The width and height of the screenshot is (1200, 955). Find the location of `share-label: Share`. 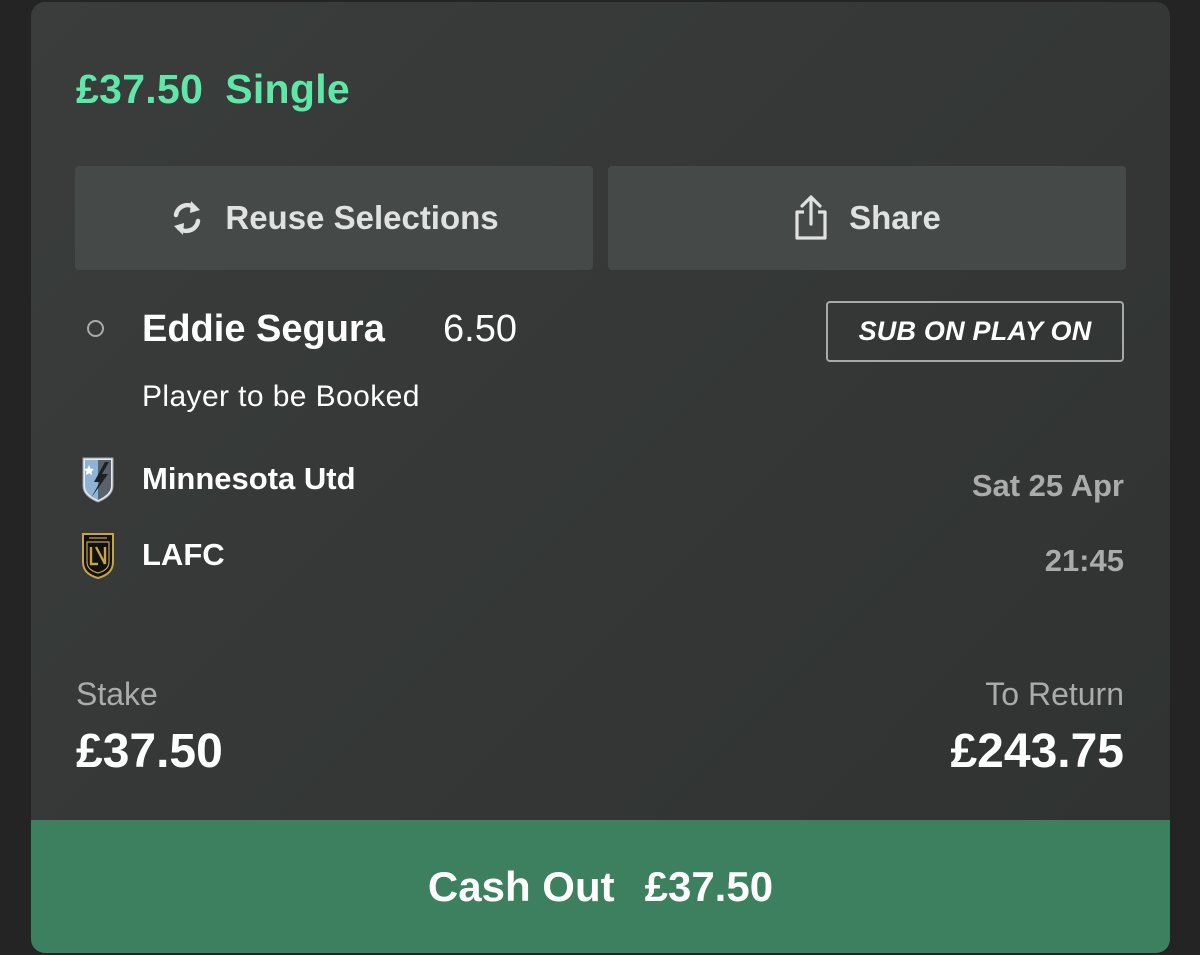

share-label: Share is located at coordinates (895, 217).